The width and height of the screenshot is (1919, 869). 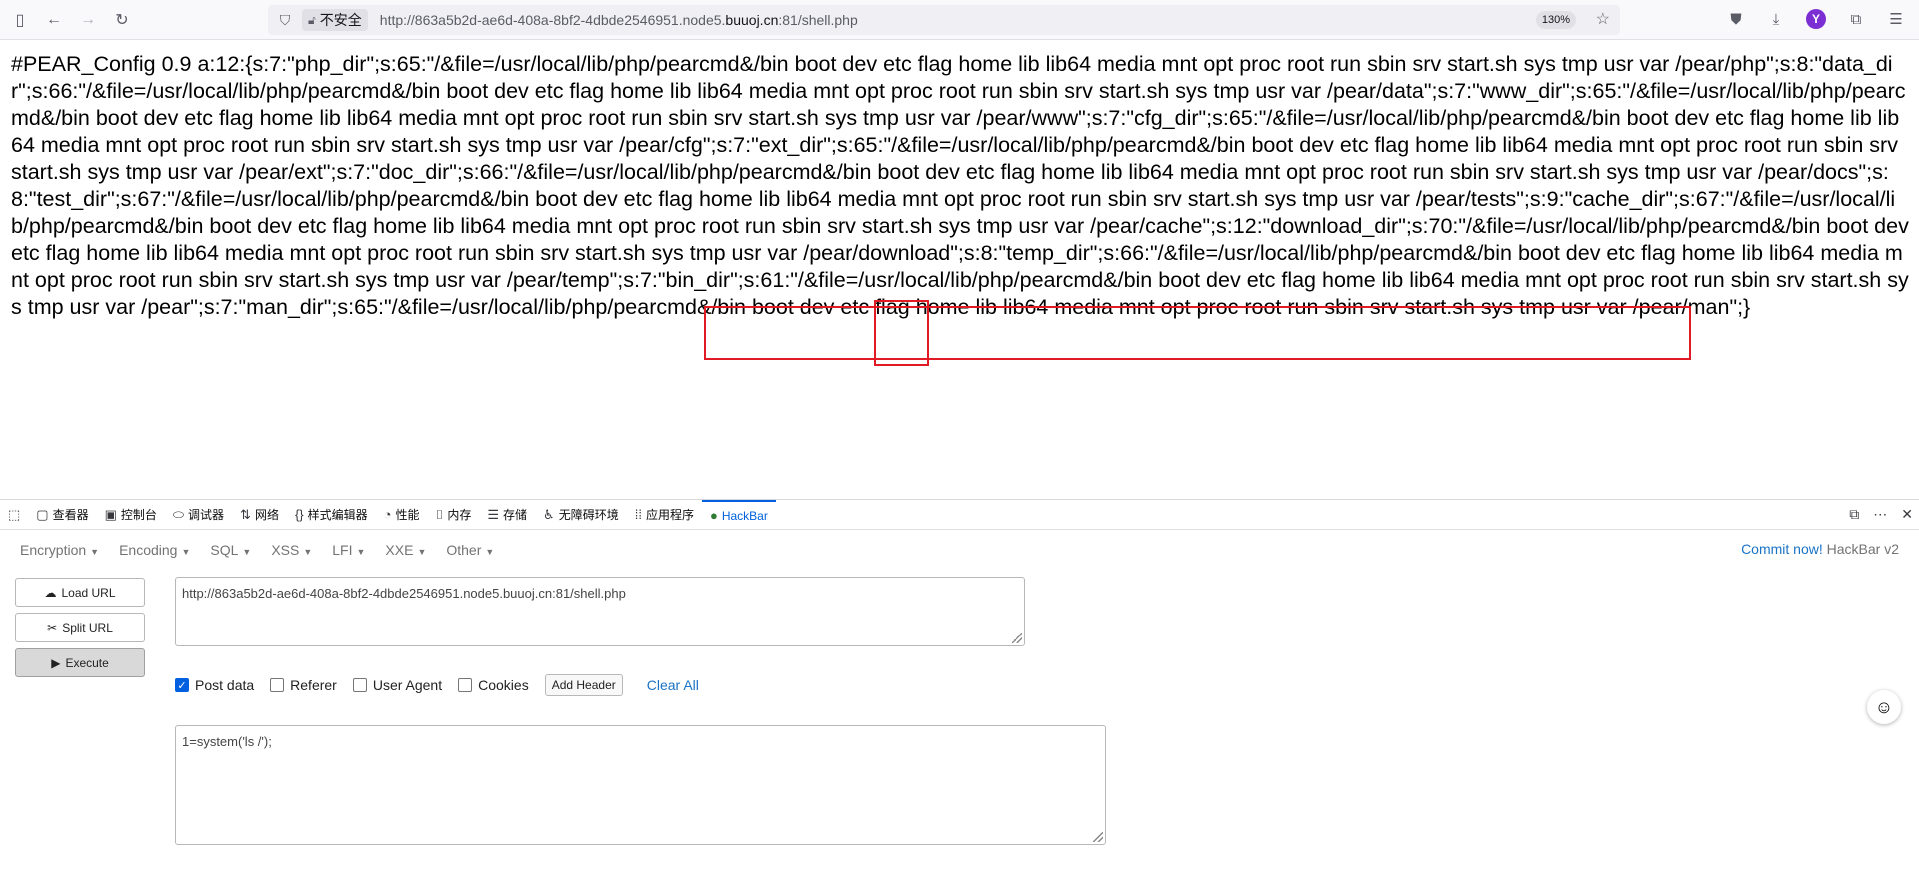 I want to click on account-avatar: Y, so click(x=1816, y=19).